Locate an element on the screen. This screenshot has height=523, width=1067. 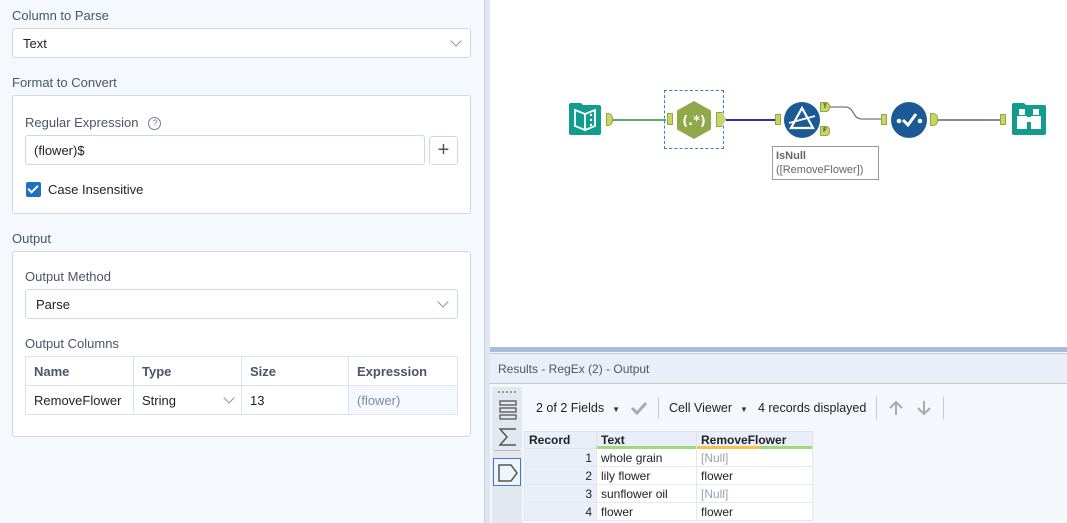
grid-header-record: Record is located at coordinates (560, 440).